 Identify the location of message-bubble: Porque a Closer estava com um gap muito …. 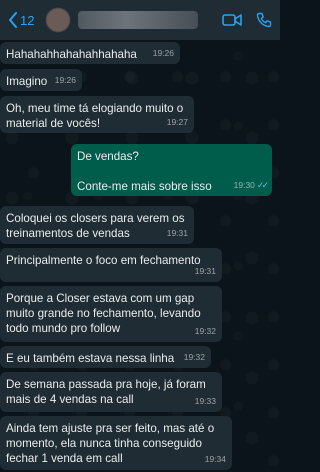
(111, 314).